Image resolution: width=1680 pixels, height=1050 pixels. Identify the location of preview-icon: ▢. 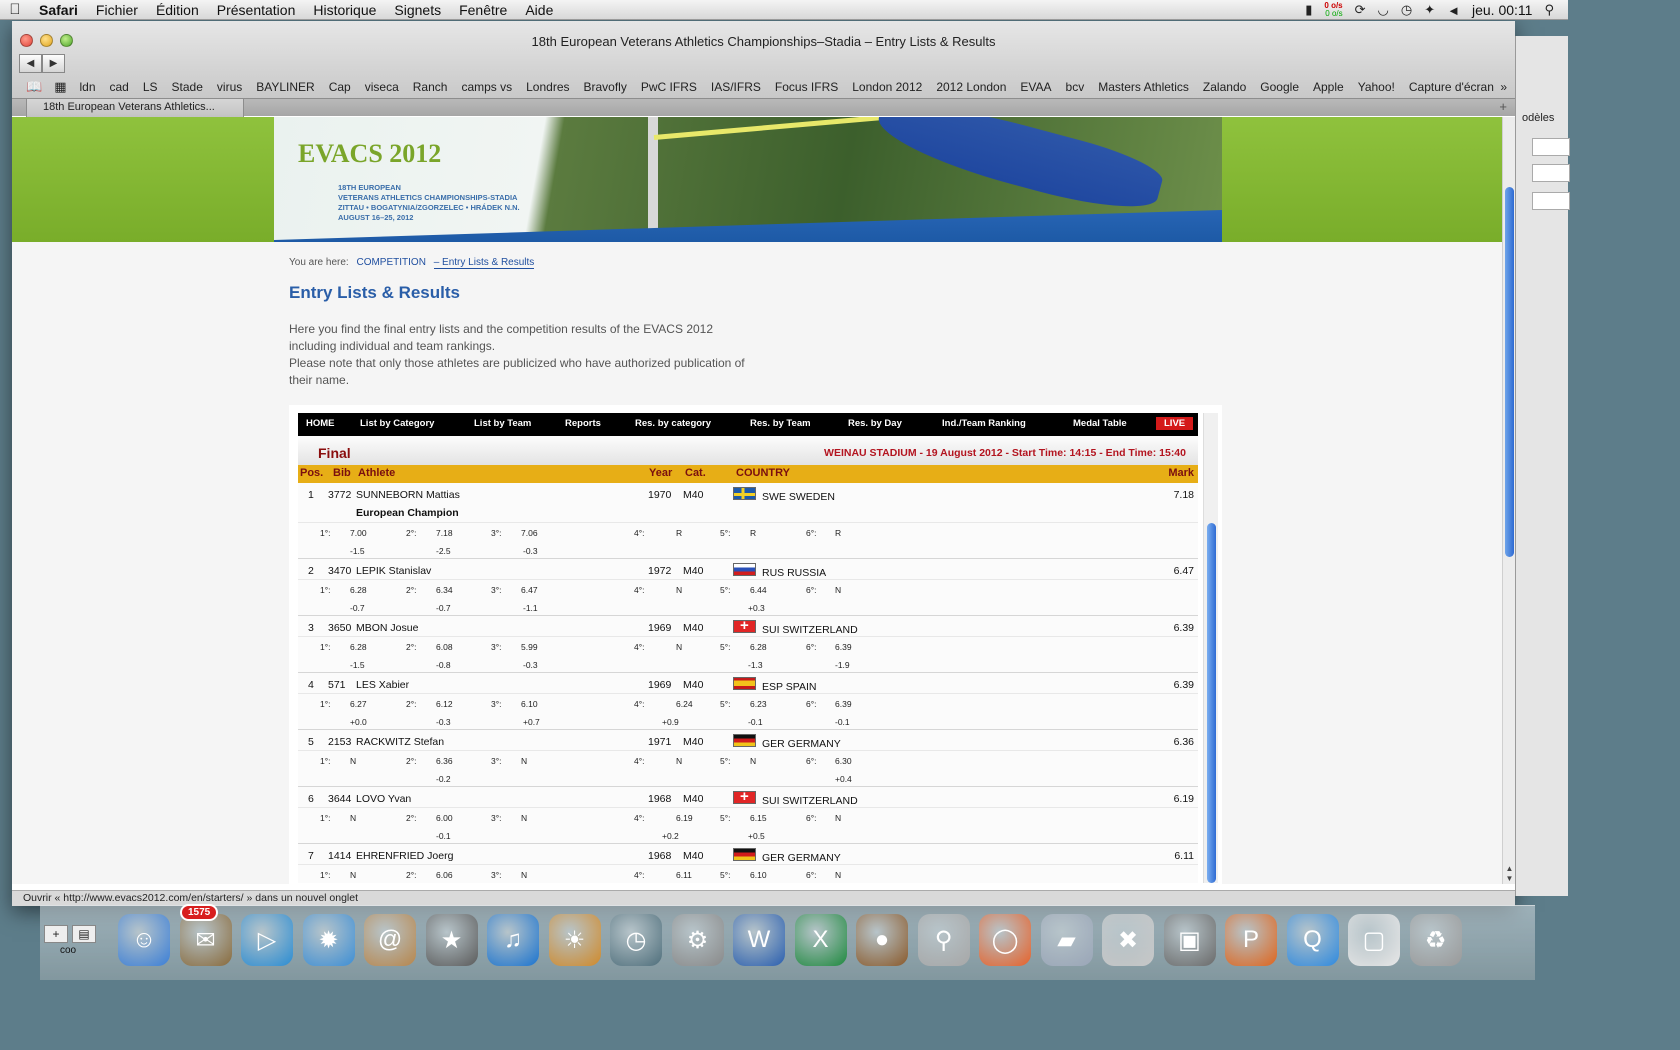
(1374, 940).